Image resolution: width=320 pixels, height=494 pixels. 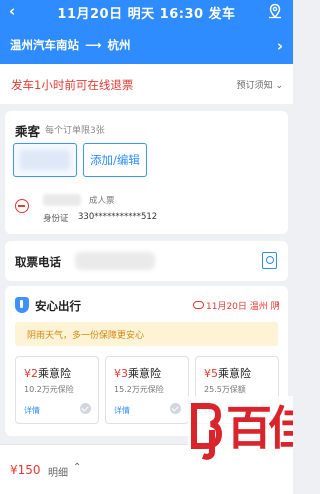 What do you see at coordinates (58, 306) in the screenshot?
I see `insurance-title: 安心出行` at bounding box center [58, 306].